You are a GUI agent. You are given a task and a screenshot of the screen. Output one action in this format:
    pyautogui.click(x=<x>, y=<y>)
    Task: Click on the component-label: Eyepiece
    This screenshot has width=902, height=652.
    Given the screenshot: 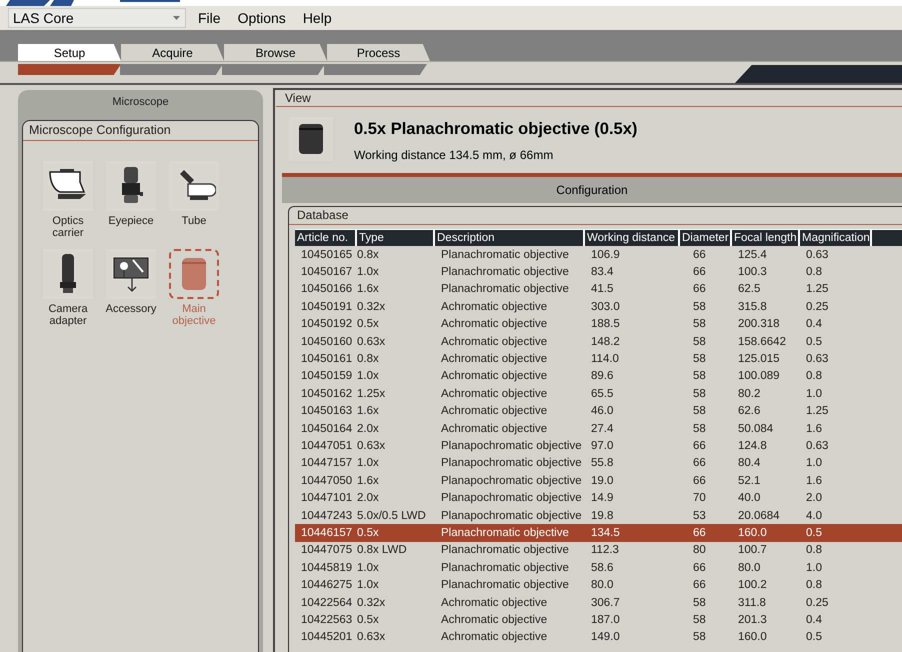 What is the action you would take?
    pyautogui.click(x=131, y=221)
    